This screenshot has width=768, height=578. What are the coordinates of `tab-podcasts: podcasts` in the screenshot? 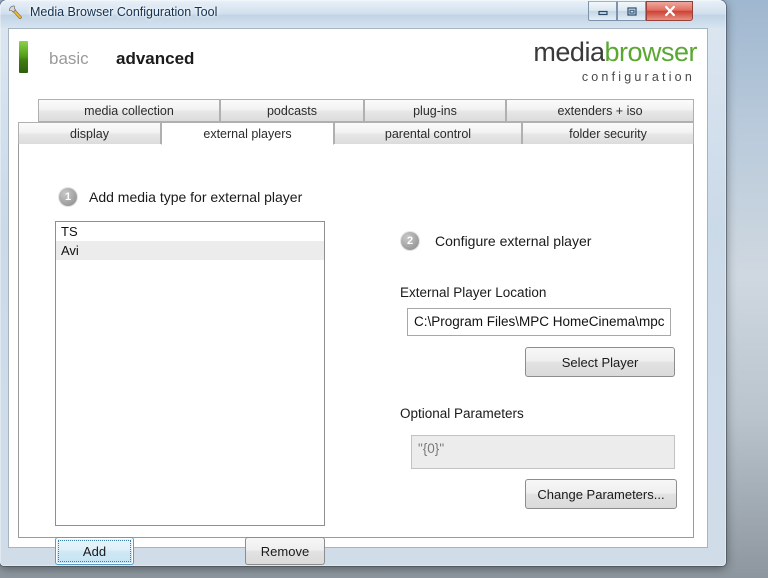 It's located at (292, 110).